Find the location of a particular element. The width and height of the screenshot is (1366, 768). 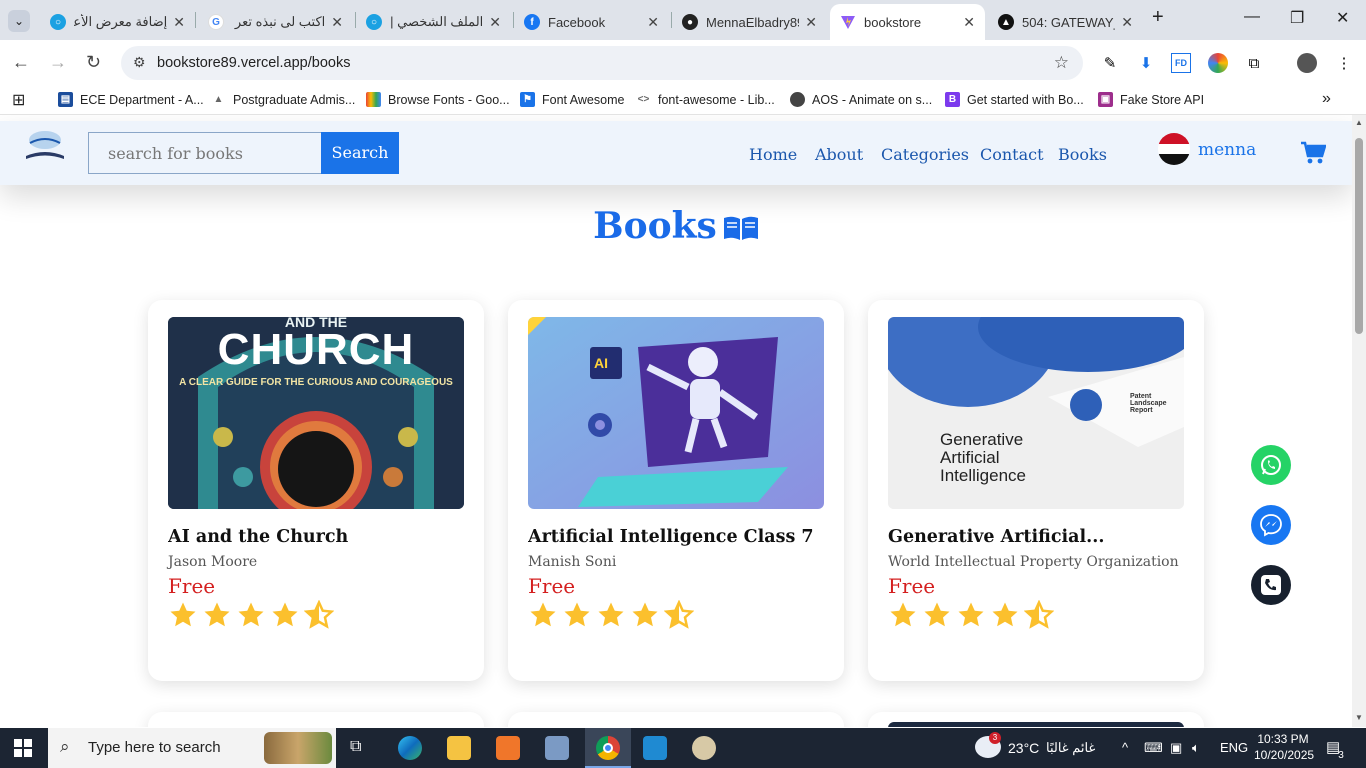

bootstrap-icon: B is located at coordinates (952, 99).